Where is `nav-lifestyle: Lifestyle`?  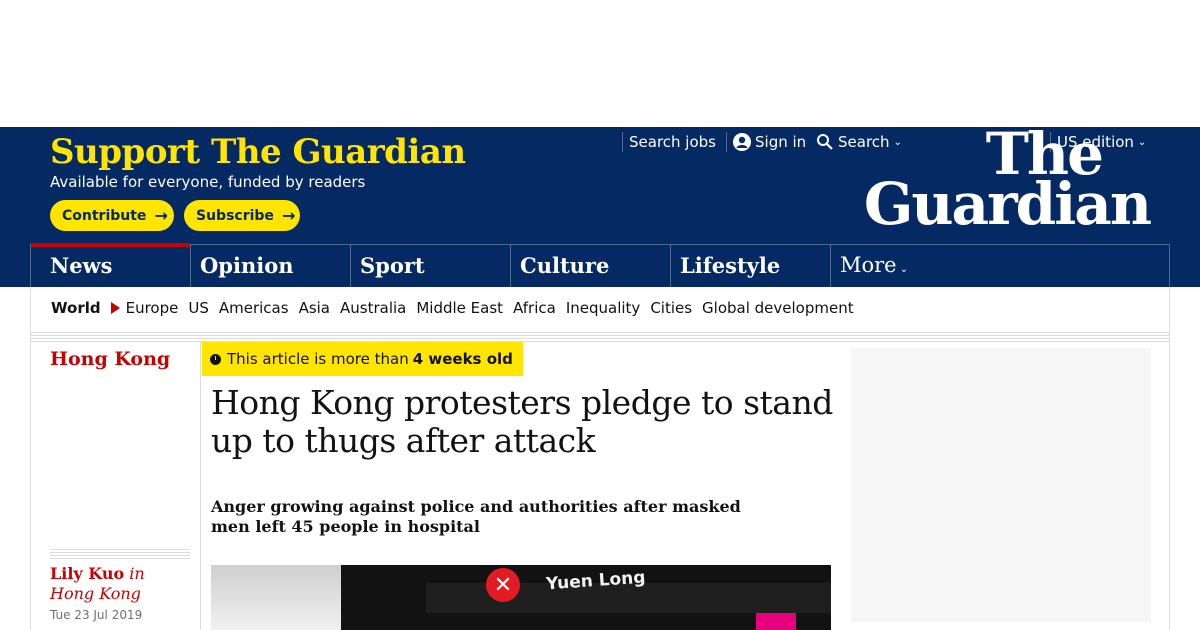
nav-lifestyle: Lifestyle is located at coordinates (751, 266).